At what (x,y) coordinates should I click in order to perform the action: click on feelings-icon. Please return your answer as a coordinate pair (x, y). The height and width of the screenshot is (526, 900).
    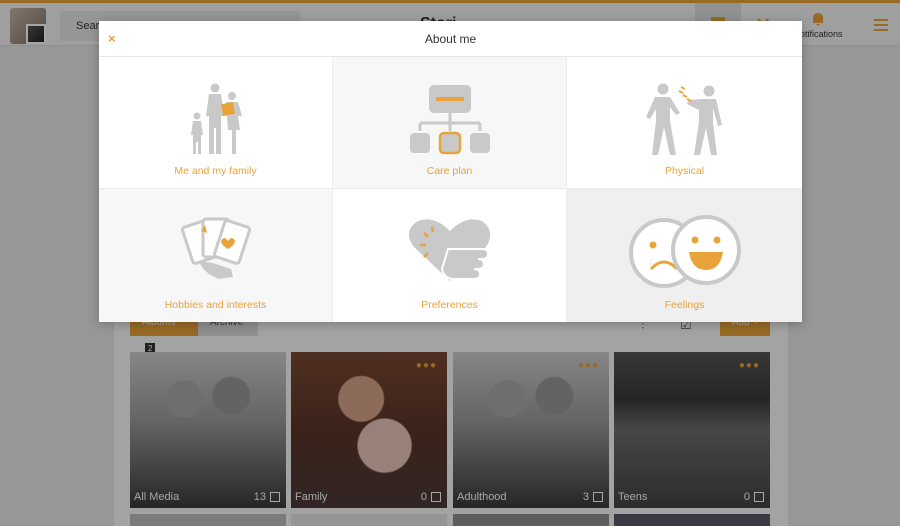
    Looking at the image, I should click on (684, 251).